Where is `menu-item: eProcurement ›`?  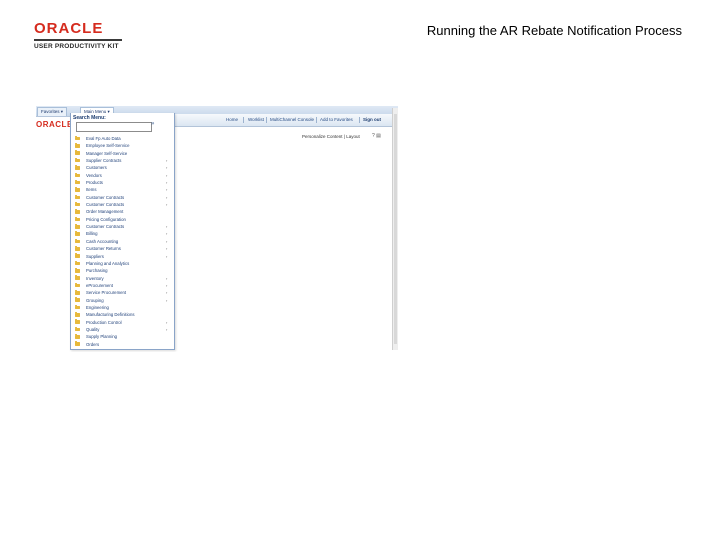 menu-item: eProcurement › is located at coordinates (122, 285).